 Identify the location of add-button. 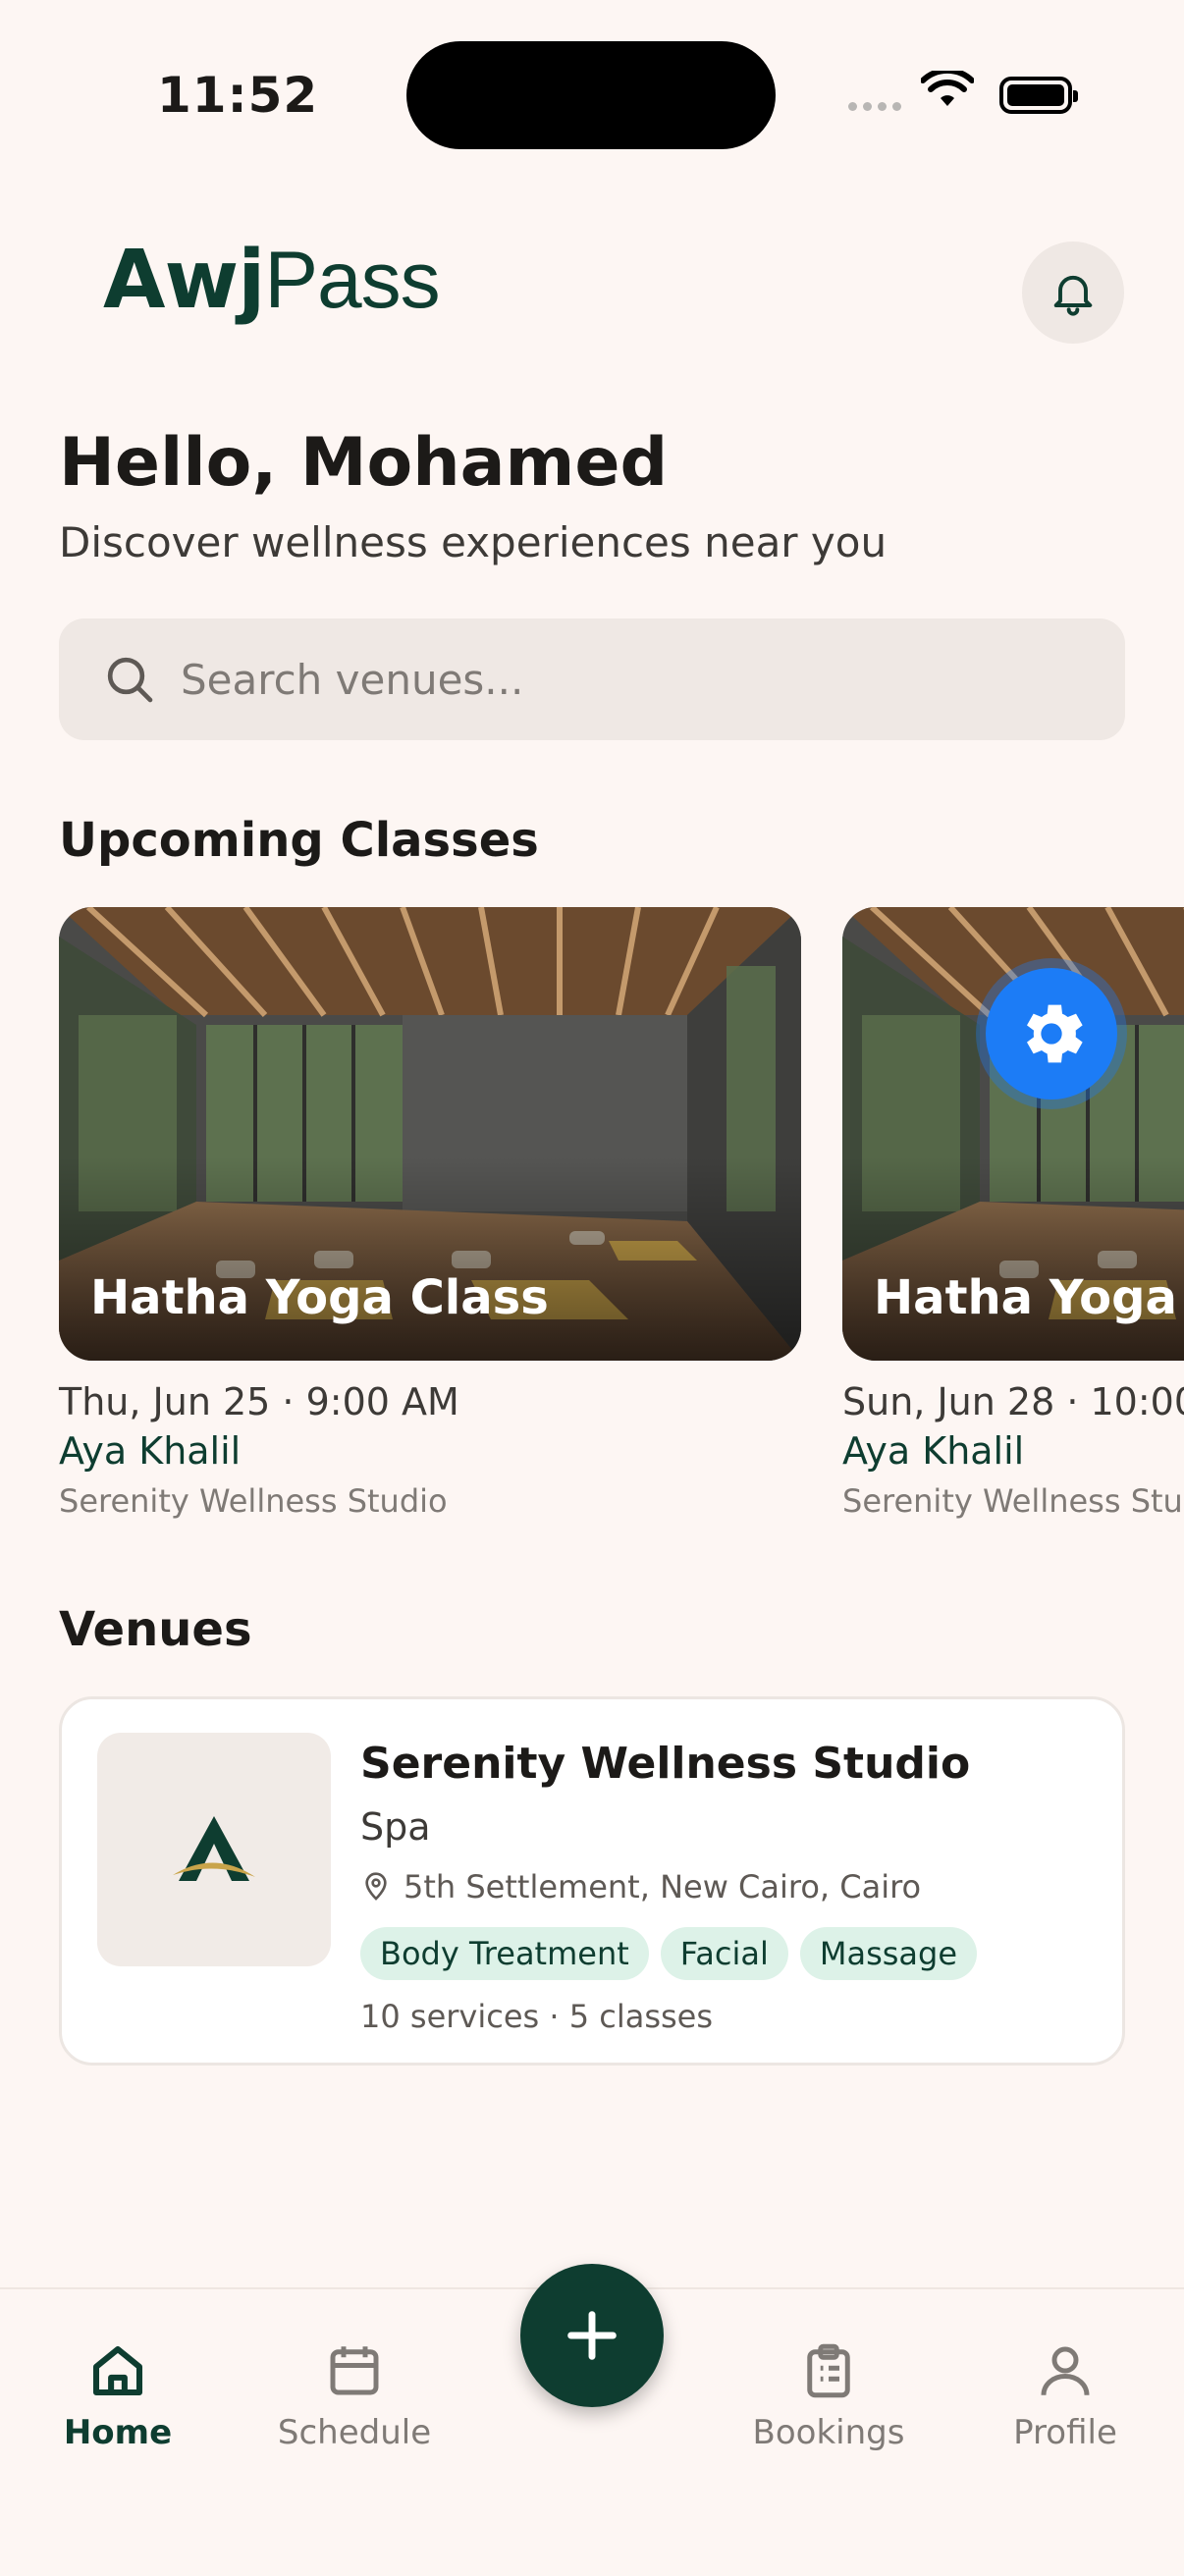
(592, 2335).